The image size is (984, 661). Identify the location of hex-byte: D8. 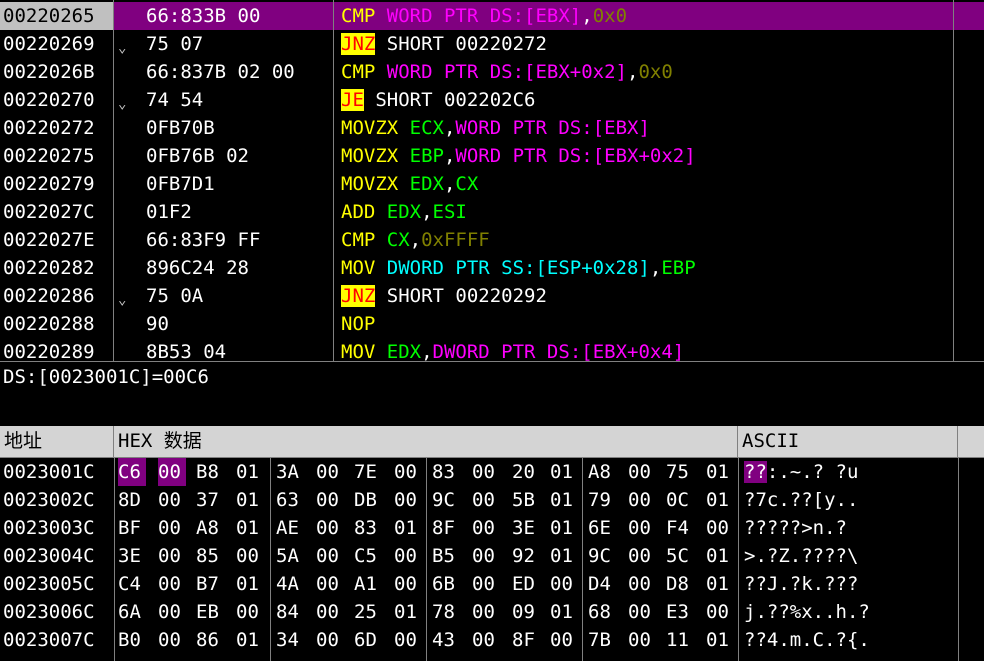
(680, 584).